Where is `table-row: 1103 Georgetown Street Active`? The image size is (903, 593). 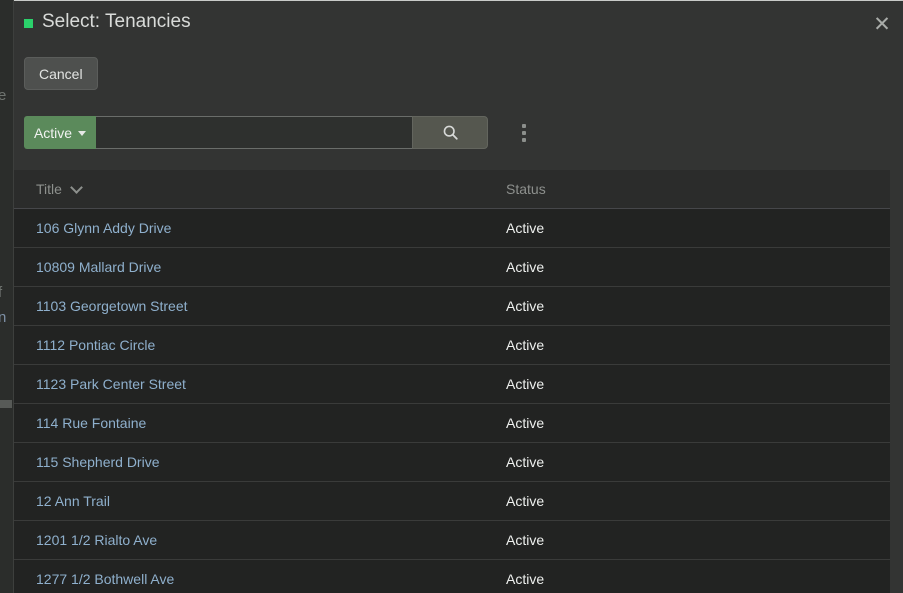 table-row: 1103 Georgetown Street Active is located at coordinates (452, 306).